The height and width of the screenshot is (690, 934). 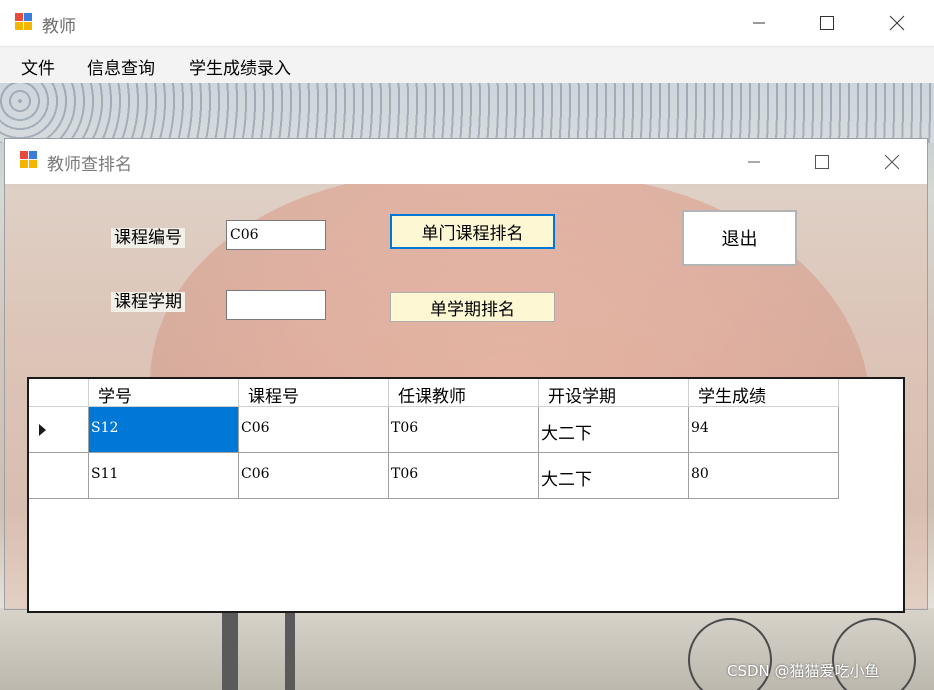 What do you see at coordinates (164, 430) in the screenshot?
I see `table-cell: S12` at bounding box center [164, 430].